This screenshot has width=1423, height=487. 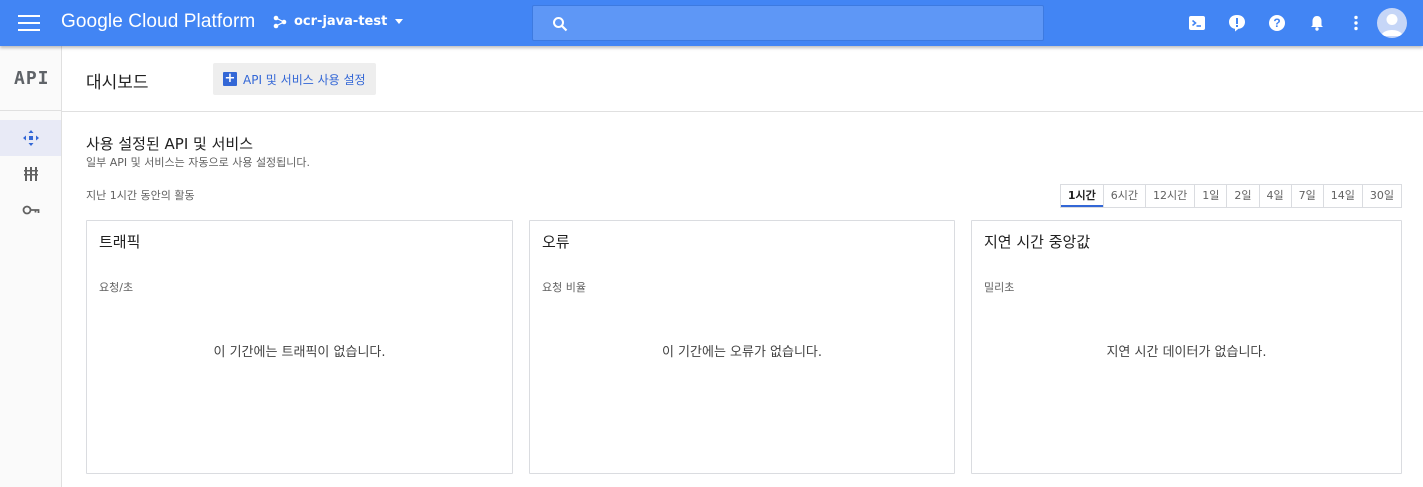 What do you see at coordinates (30, 110) in the screenshot?
I see `sidebar-divider` at bounding box center [30, 110].